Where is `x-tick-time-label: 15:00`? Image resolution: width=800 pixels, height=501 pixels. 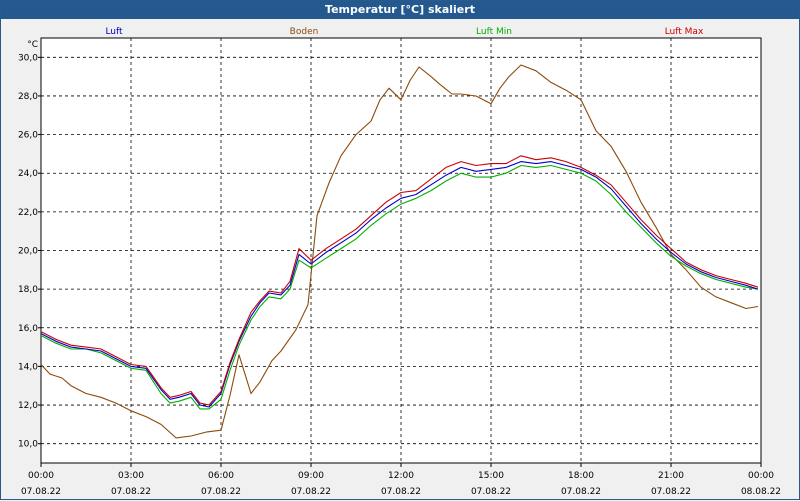
x-tick-time-label: 15:00 is located at coordinates (491, 476).